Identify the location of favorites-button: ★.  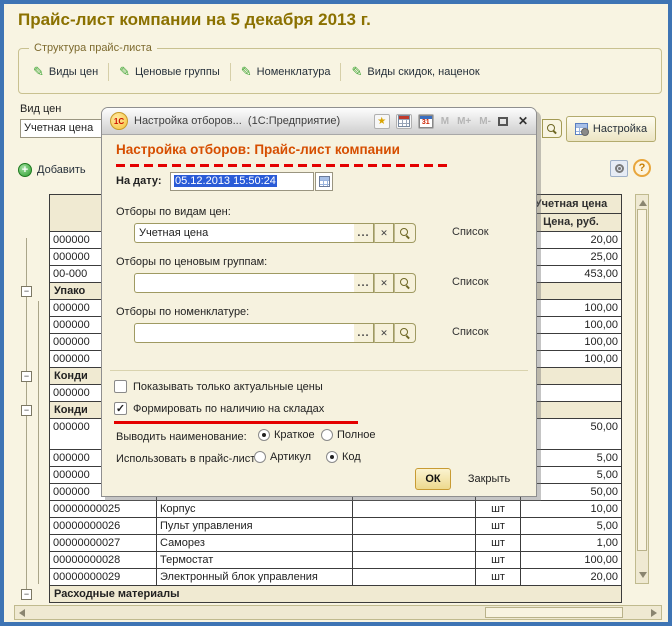
(381, 121).